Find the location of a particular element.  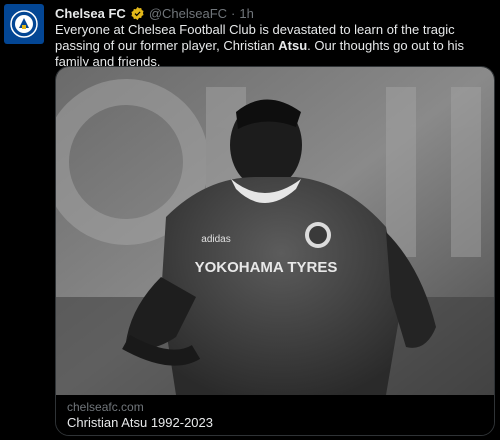

card-title: Christian Atsu 1992-2023 is located at coordinates (140, 422).